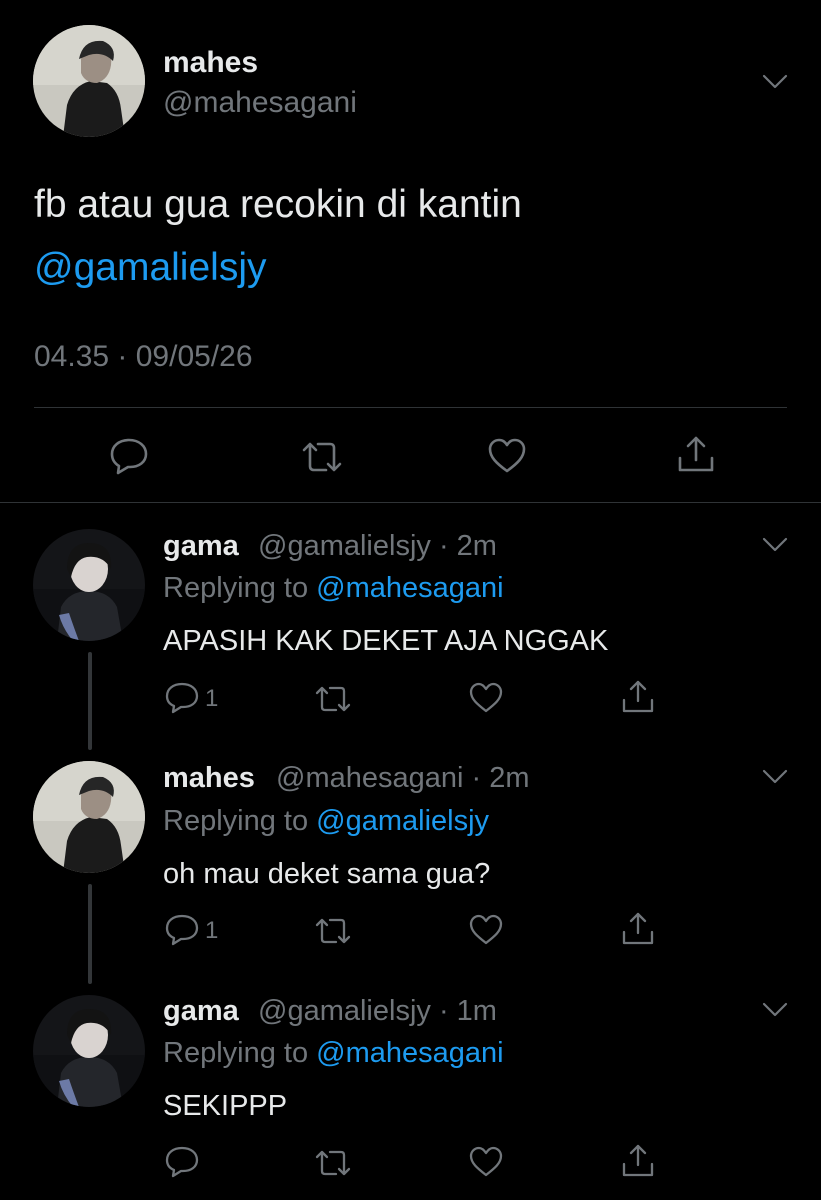  Describe the element at coordinates (386, 641) in the screenshot. I see `tweet-text: APASIH KAK DEKET AJA NGGAK` at that location.